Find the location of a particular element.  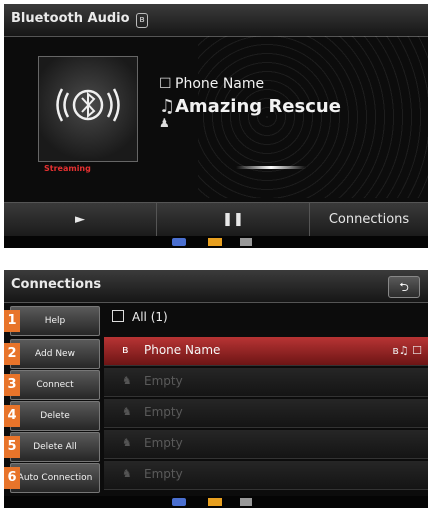

help-button: Help is located at coordinates (55, 321).